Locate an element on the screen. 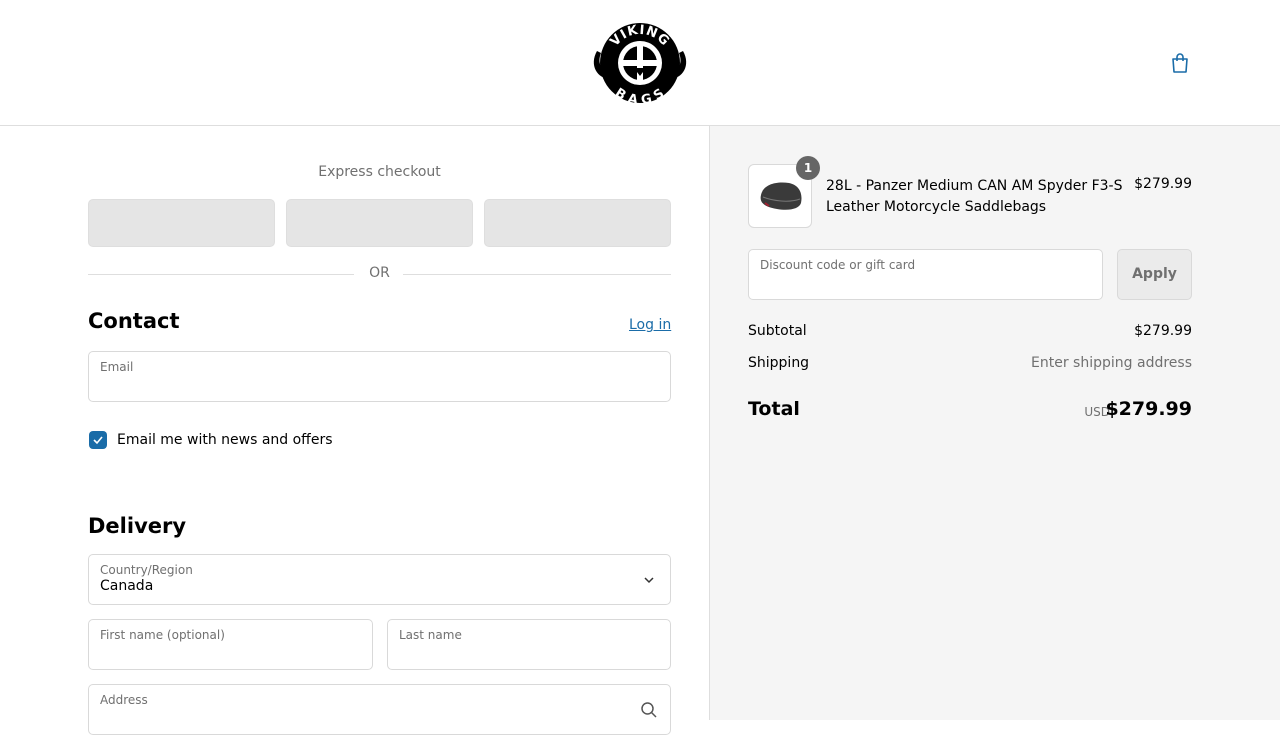  product-price: $279.99 is located at coordinates (1163, 184).